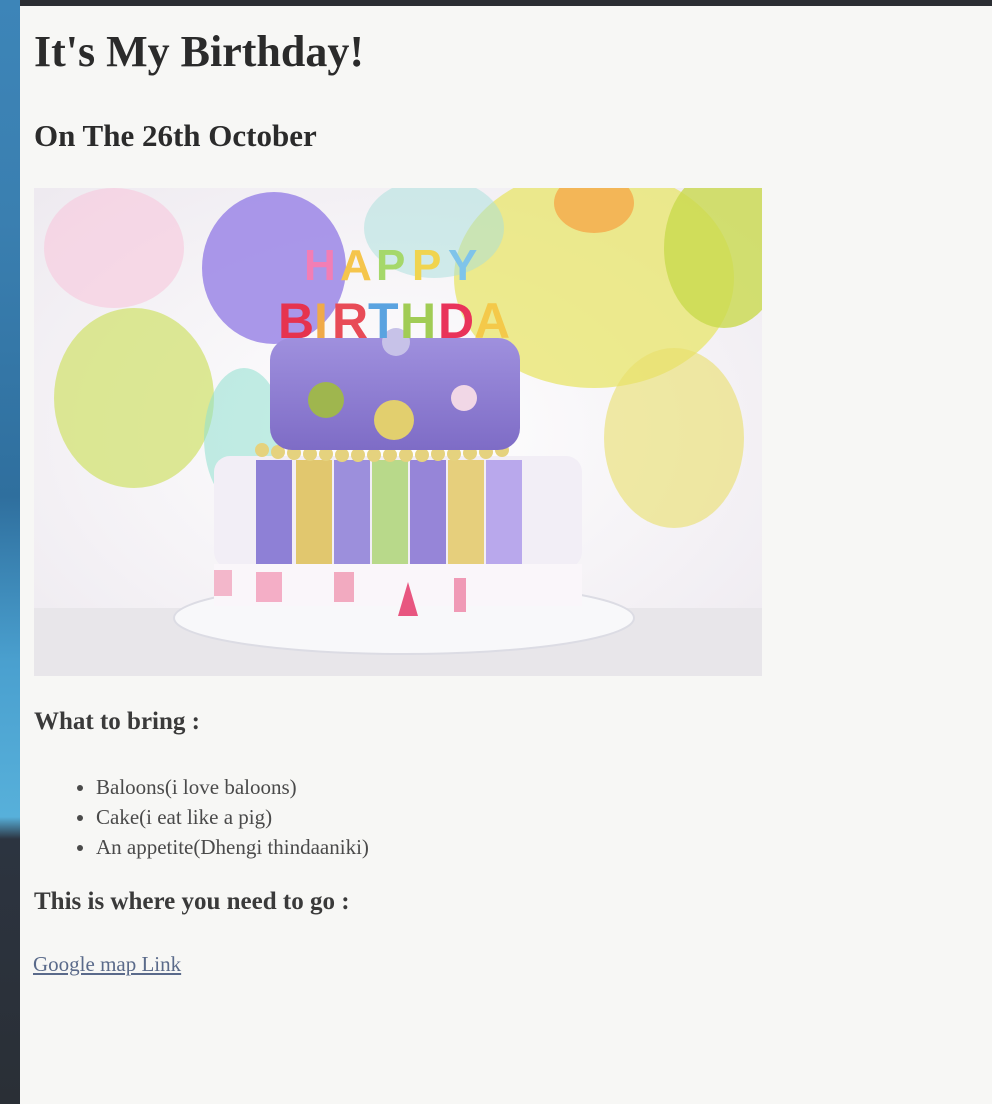  What do you see at coordinates (199, 51) in the screenshot?
I see `page-title: It's My Birthday!` at bounding box center [199, 51].